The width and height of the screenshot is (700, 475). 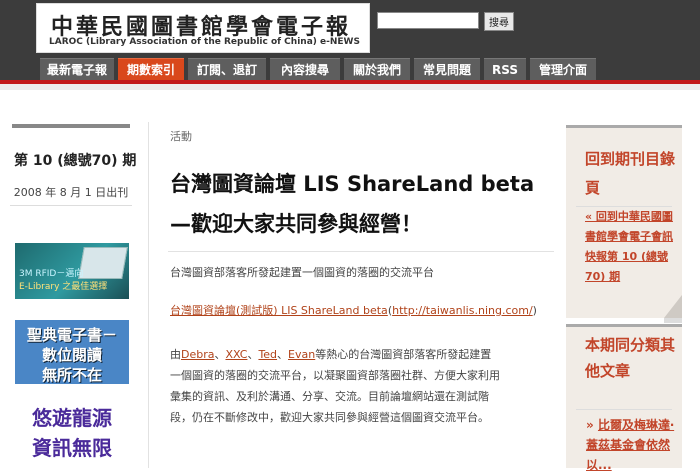 What do you see at coordinates (329, 396) in the screenshot?
I see `paragraph-line-3: 彙集的資訊、及利於溝通、分享、交流。目前論壇網站還在測試階` at bounding box center [329, 396].